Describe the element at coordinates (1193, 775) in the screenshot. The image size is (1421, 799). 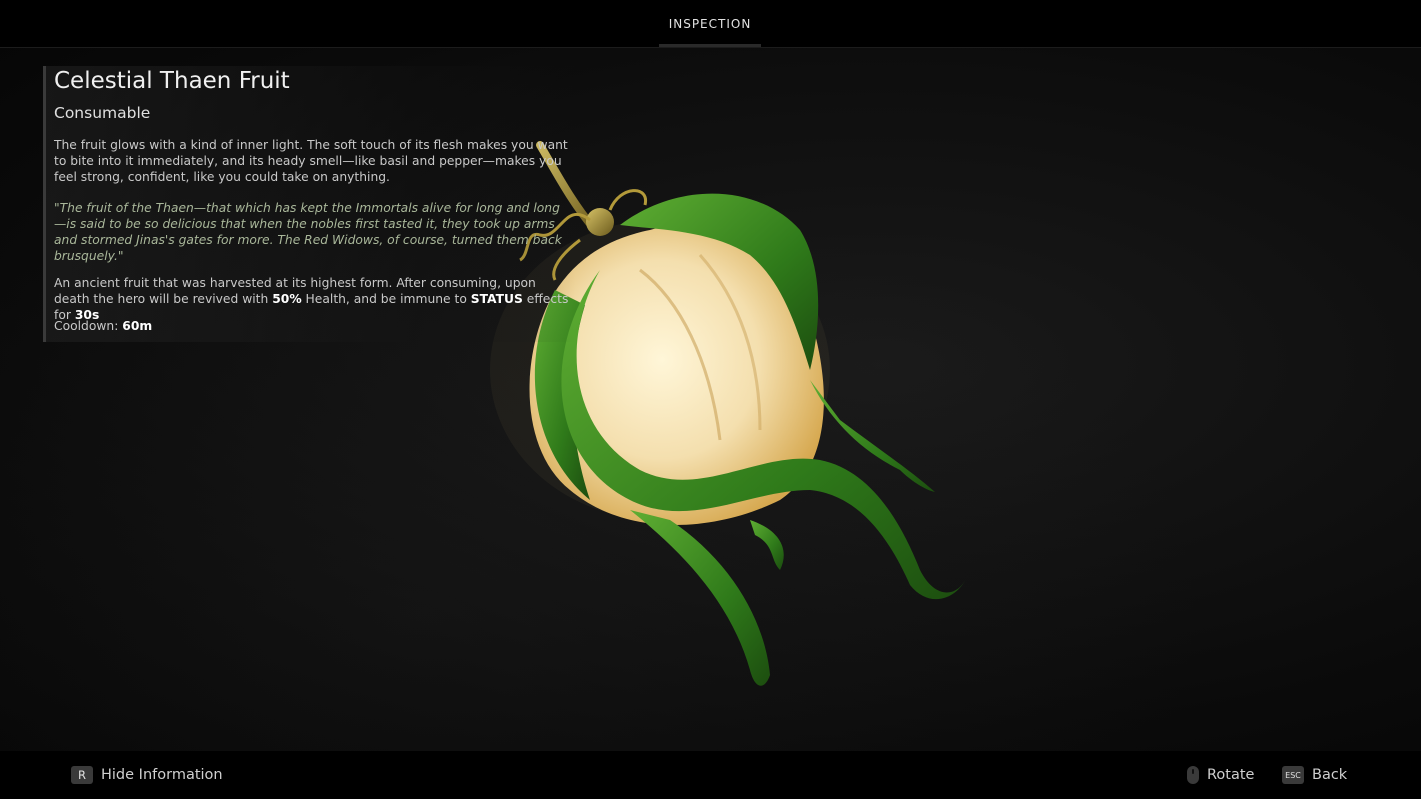
I see `mouse-icon` at that location.